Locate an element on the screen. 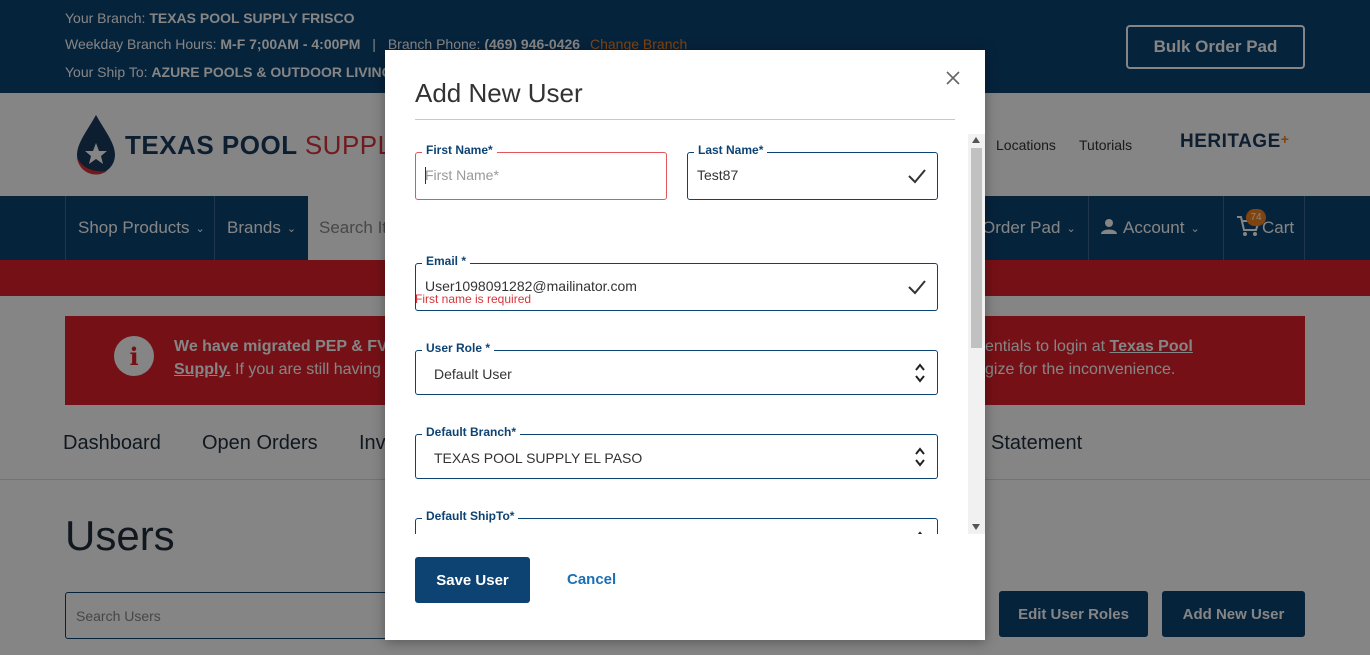  text-caret is located at coordinates (425, 175).